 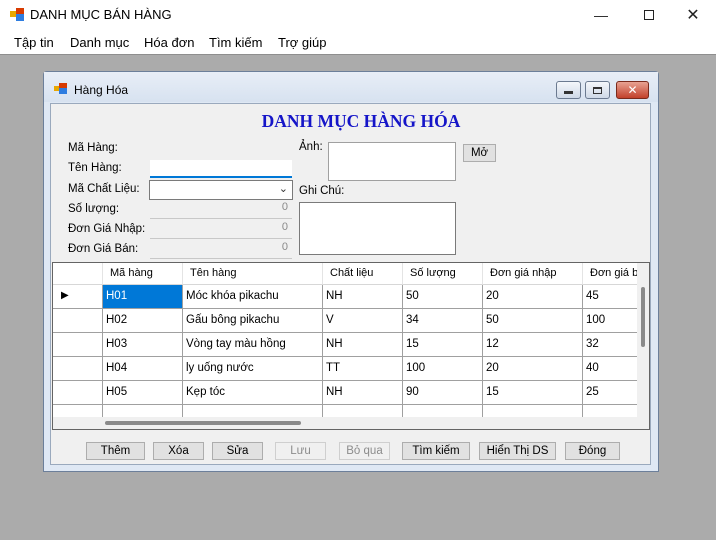 I want to click on menu-tro-giup: Trợ giúp, so click(x=302, y=42).